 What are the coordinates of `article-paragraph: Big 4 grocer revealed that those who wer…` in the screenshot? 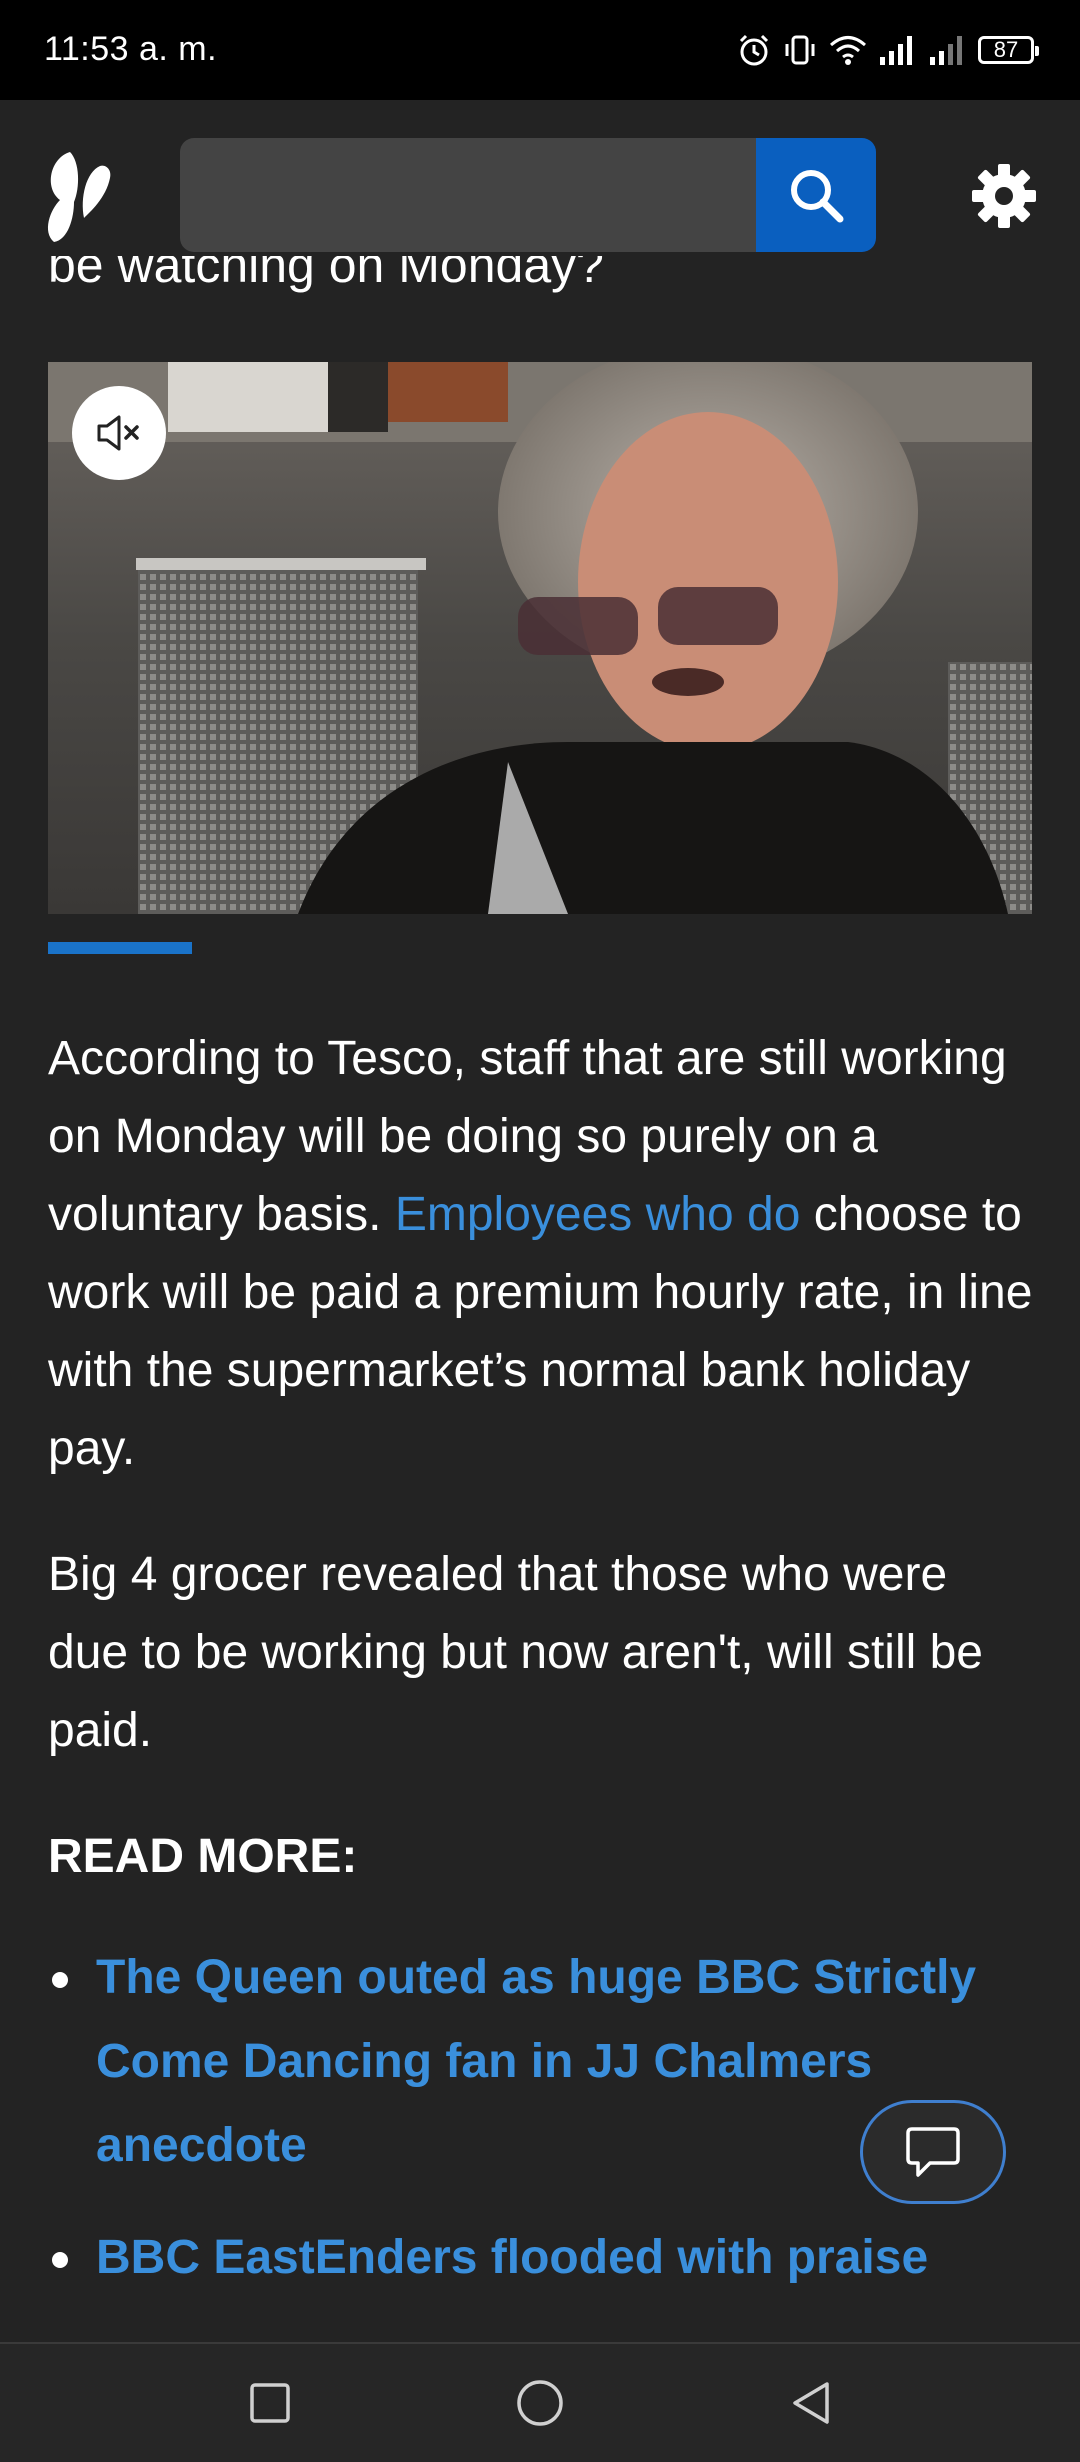 It's located at (515, 1652).